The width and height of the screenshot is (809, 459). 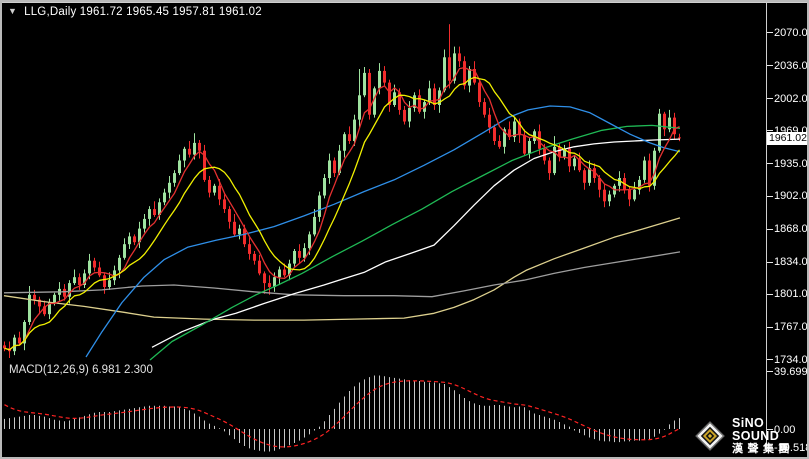 What do you see at coordinates (791, 262) in the screenshot?
I see `price-label-1834.00: 1834.00` at bounding box center [791, 262].